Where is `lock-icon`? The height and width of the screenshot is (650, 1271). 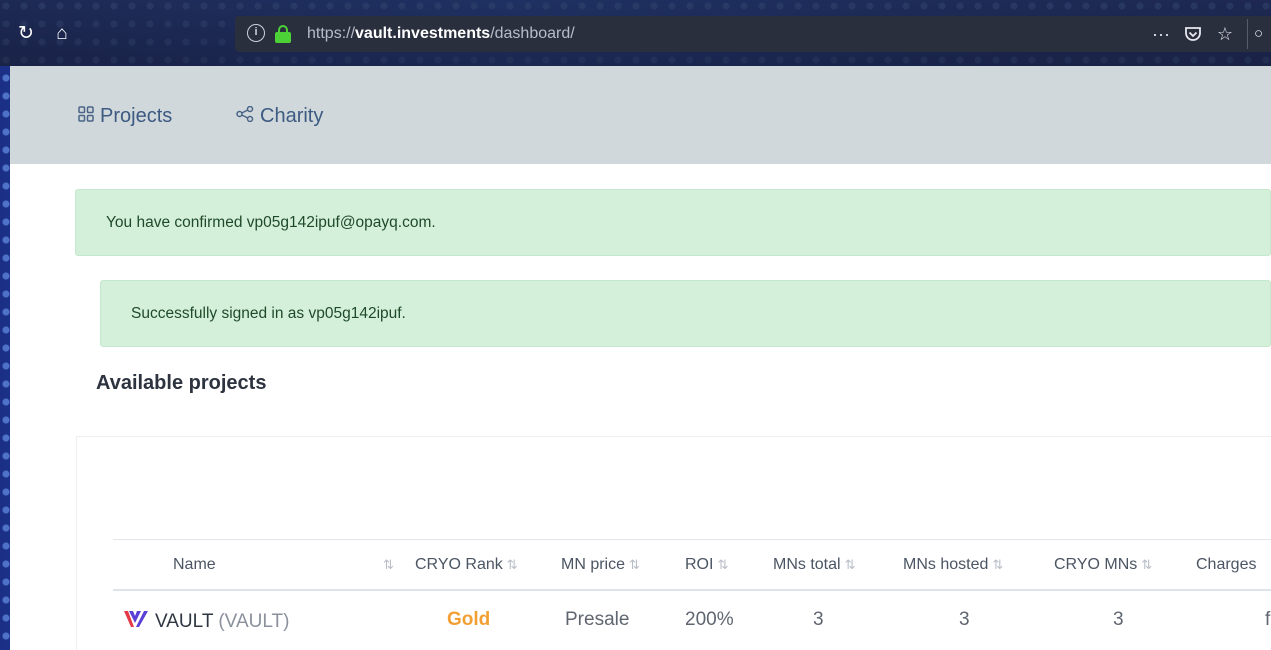 lock-icon is located at coordinates (283, 34).